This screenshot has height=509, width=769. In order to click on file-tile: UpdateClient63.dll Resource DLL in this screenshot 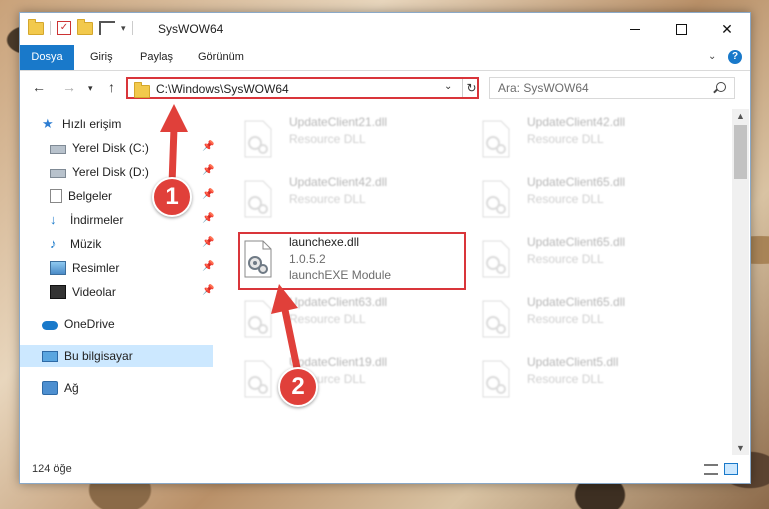, I will do `click(353, 321)`.